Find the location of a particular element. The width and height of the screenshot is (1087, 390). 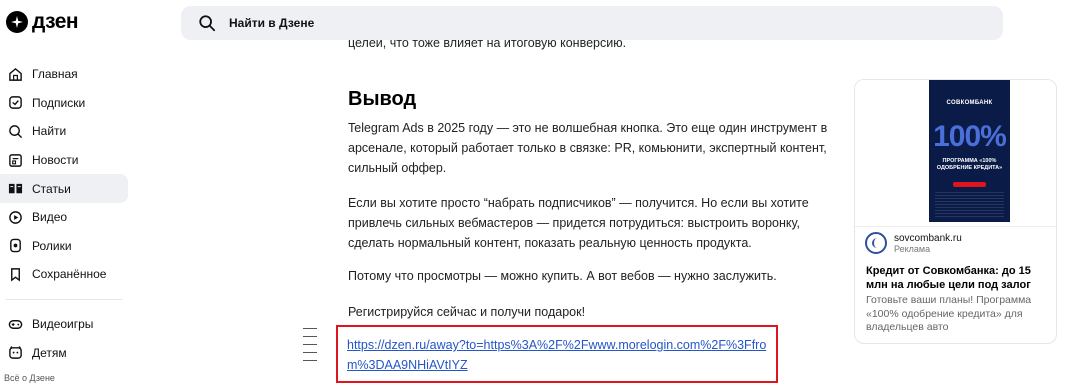

sidebar-item-home: Главная is located at coordinates (64, 74).